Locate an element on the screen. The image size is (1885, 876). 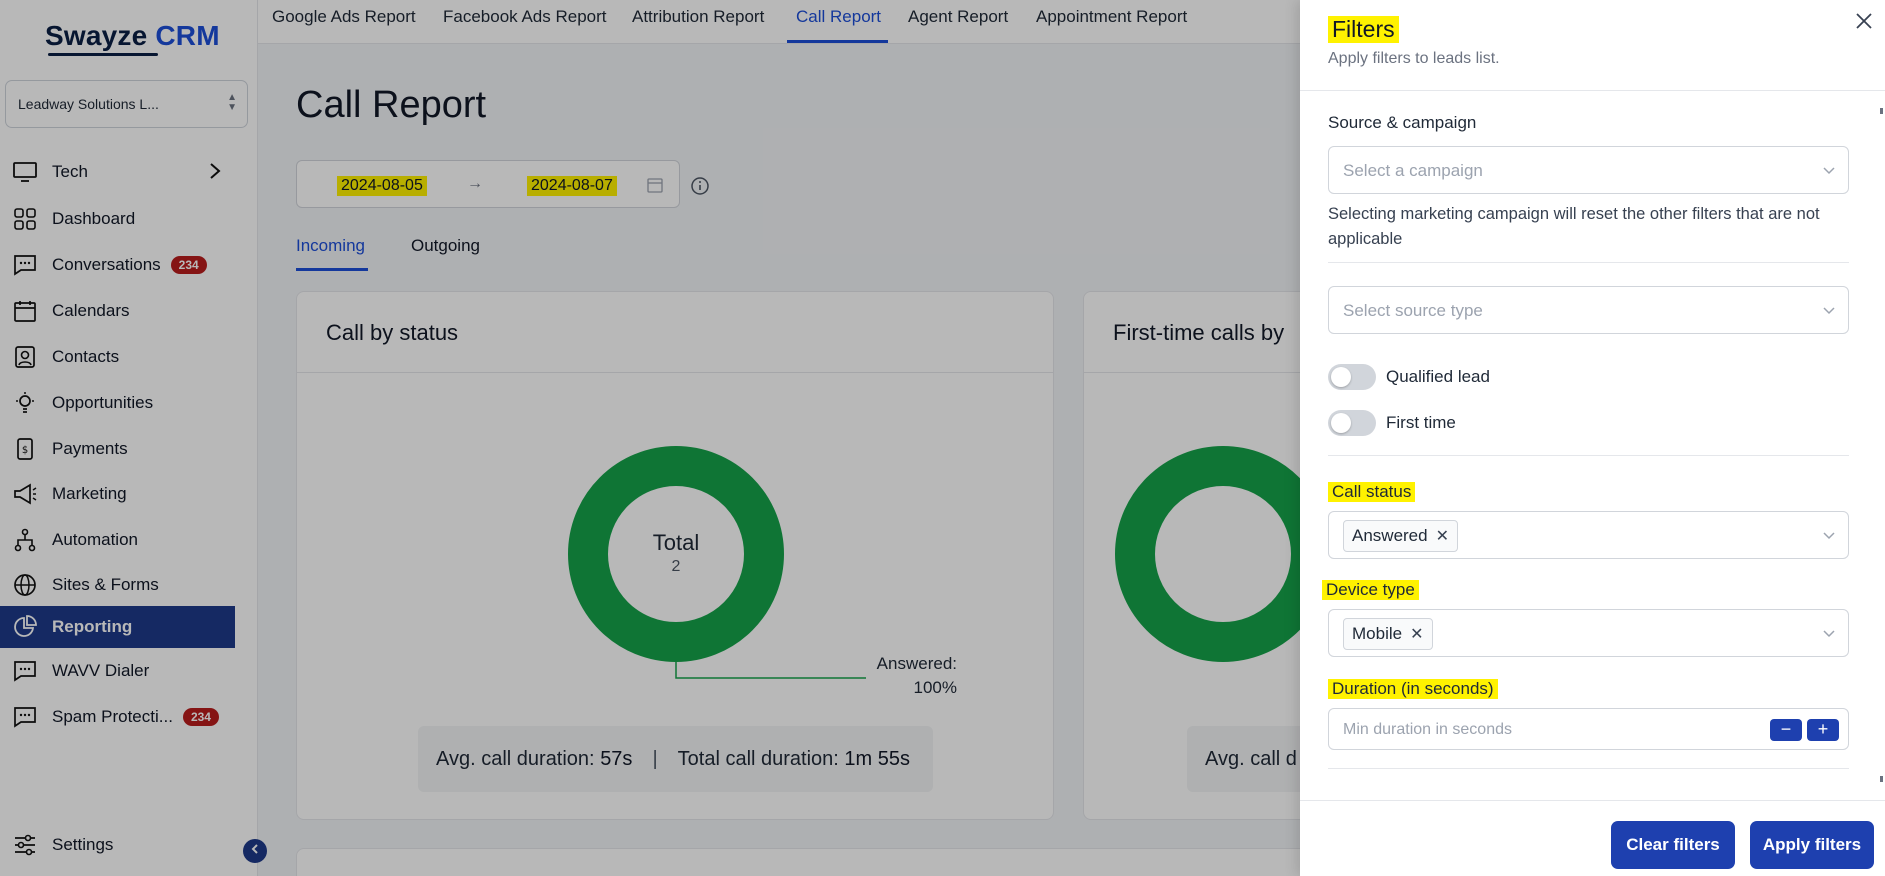
scrollbar-arrow-up is located at coordinates (1881, 111).